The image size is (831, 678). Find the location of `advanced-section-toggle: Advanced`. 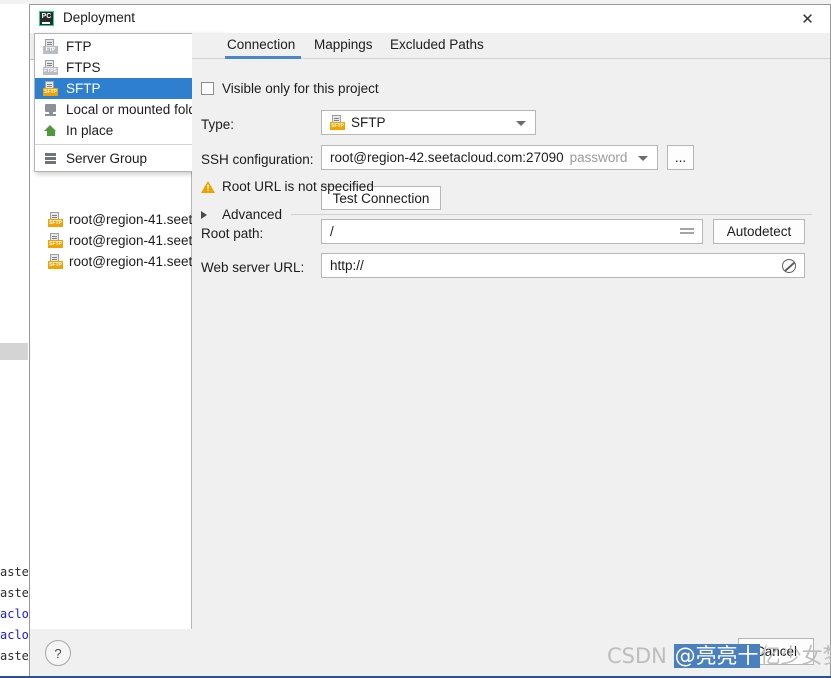

advanced-section-toggle: Advanced is located at coordinates (506, 214).